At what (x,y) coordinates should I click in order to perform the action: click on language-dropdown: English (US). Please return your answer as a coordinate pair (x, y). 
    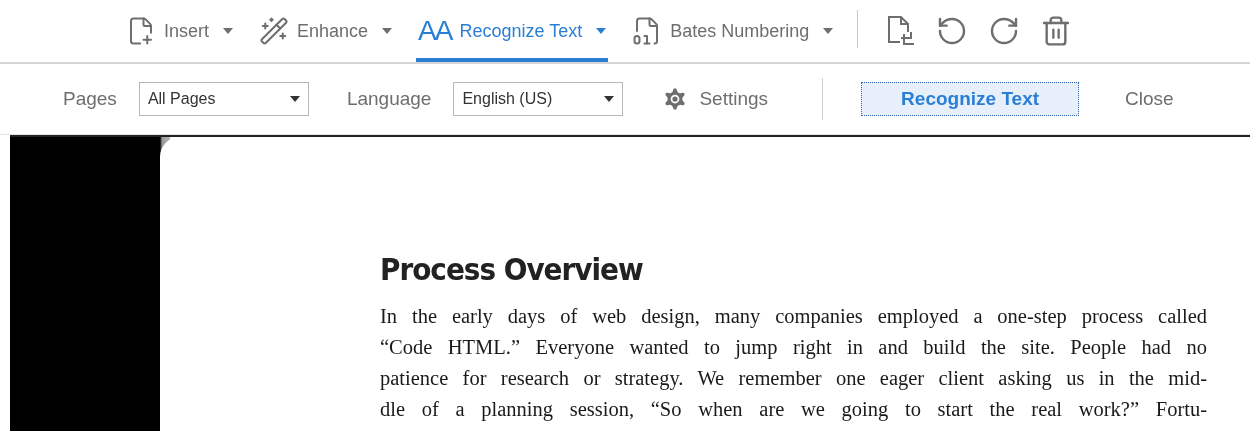
    Looking at the image, I should click on (538, 99).